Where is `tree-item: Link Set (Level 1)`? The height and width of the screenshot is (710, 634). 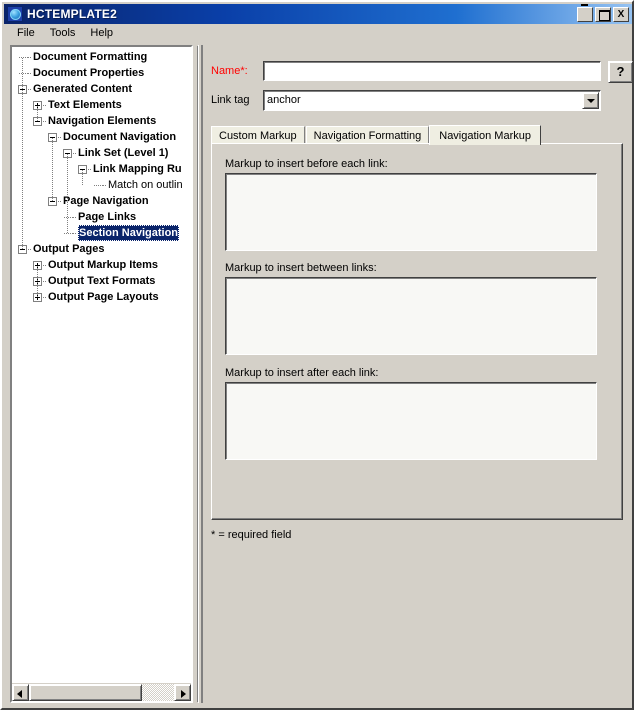
tree-item: Link Set (Level 1) is located at coordinates (101, 154).